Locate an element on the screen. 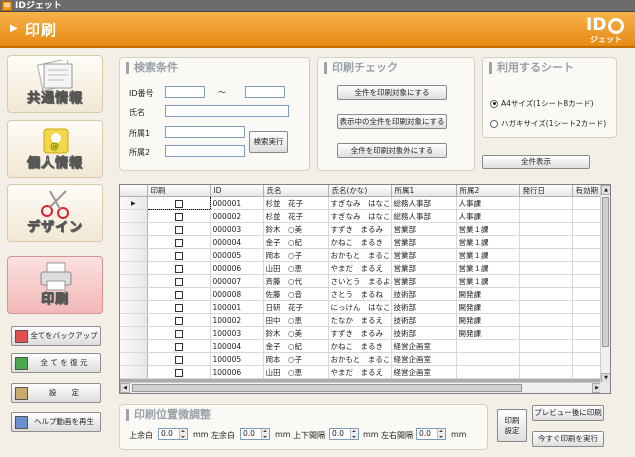  column-header: 印刷 is located at coordinates (179, 191).